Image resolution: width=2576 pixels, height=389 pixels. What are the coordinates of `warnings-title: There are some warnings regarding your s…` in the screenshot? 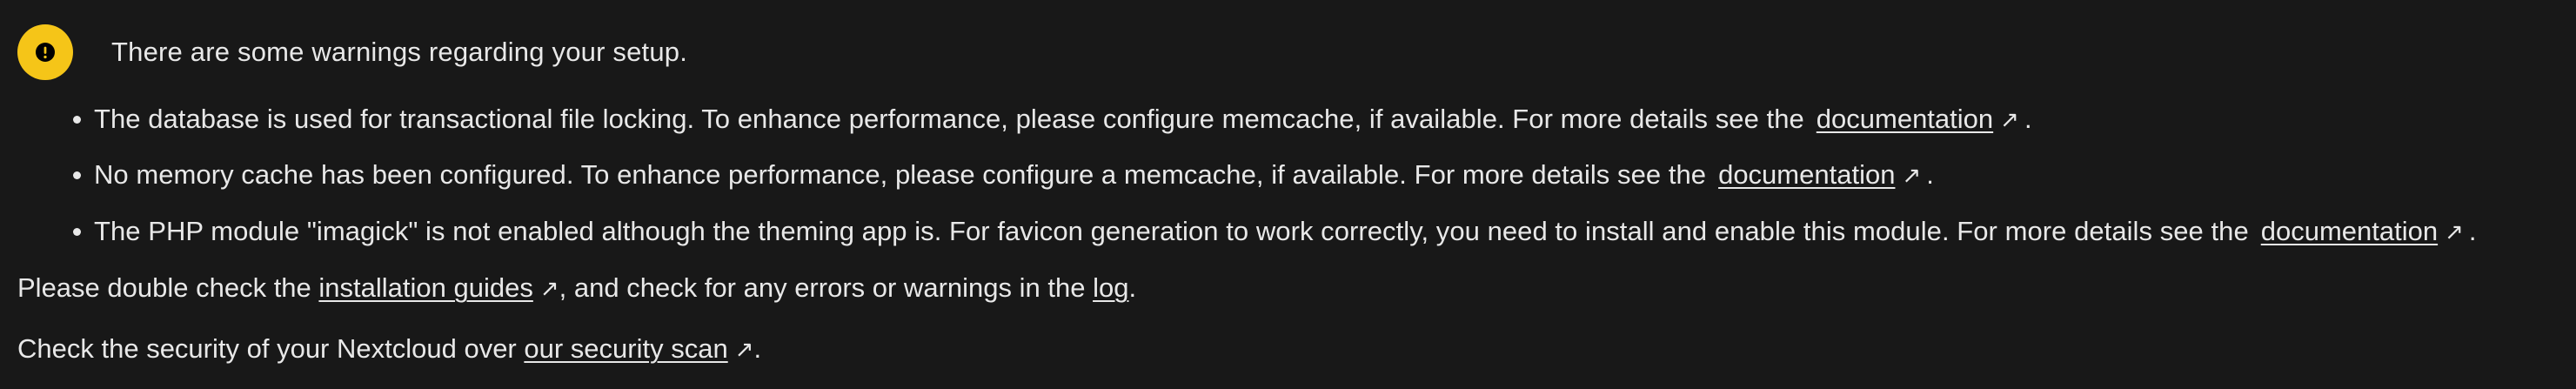 It's located at (399, 52).